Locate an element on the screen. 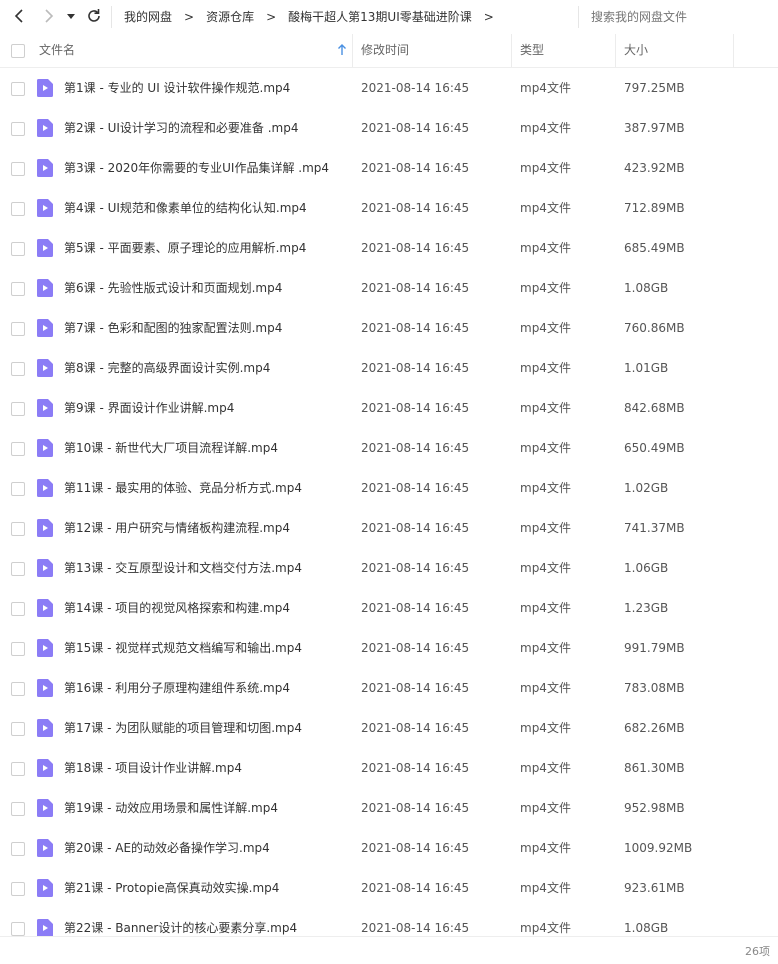 The image size is (778, 964). breadcrumb-item: 我的网盘 is located at coordinates (148, 16).